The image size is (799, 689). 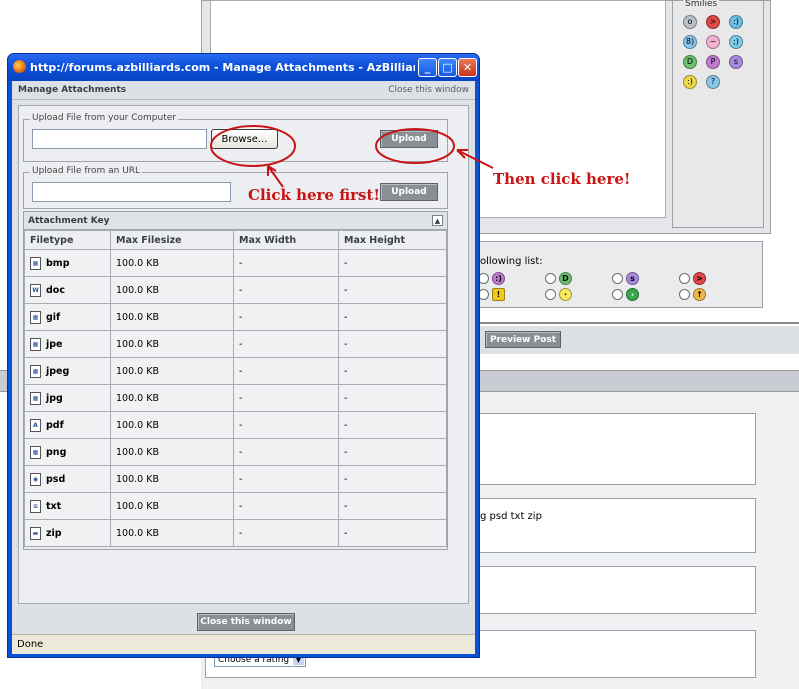 What do you see at coordinates (437, 220) in the screenshot?
I see `collapse-icon: ▲` at bounding box center [437, 220].